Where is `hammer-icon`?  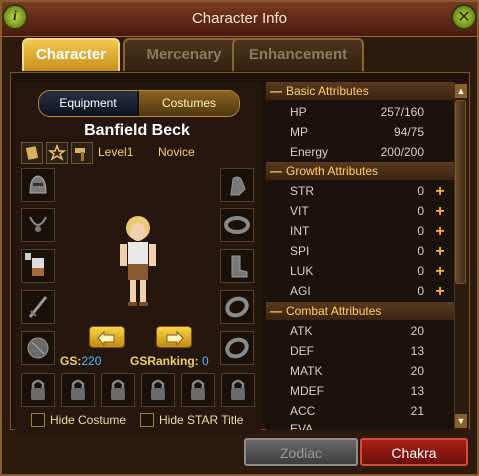 hammer-icon is located at coordinates (82, 153).